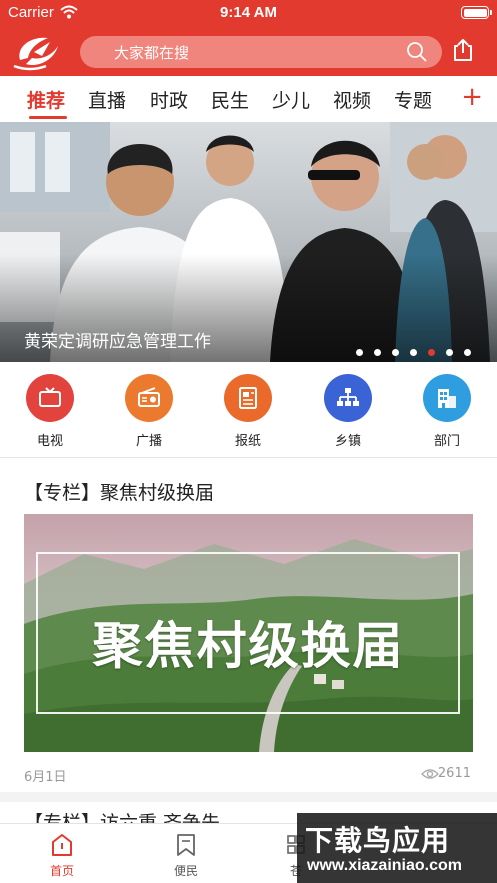  Describe the element at coordinates (378, 840) in the screenshot. I see `watermark-title: 下载鸟应用` at that location.